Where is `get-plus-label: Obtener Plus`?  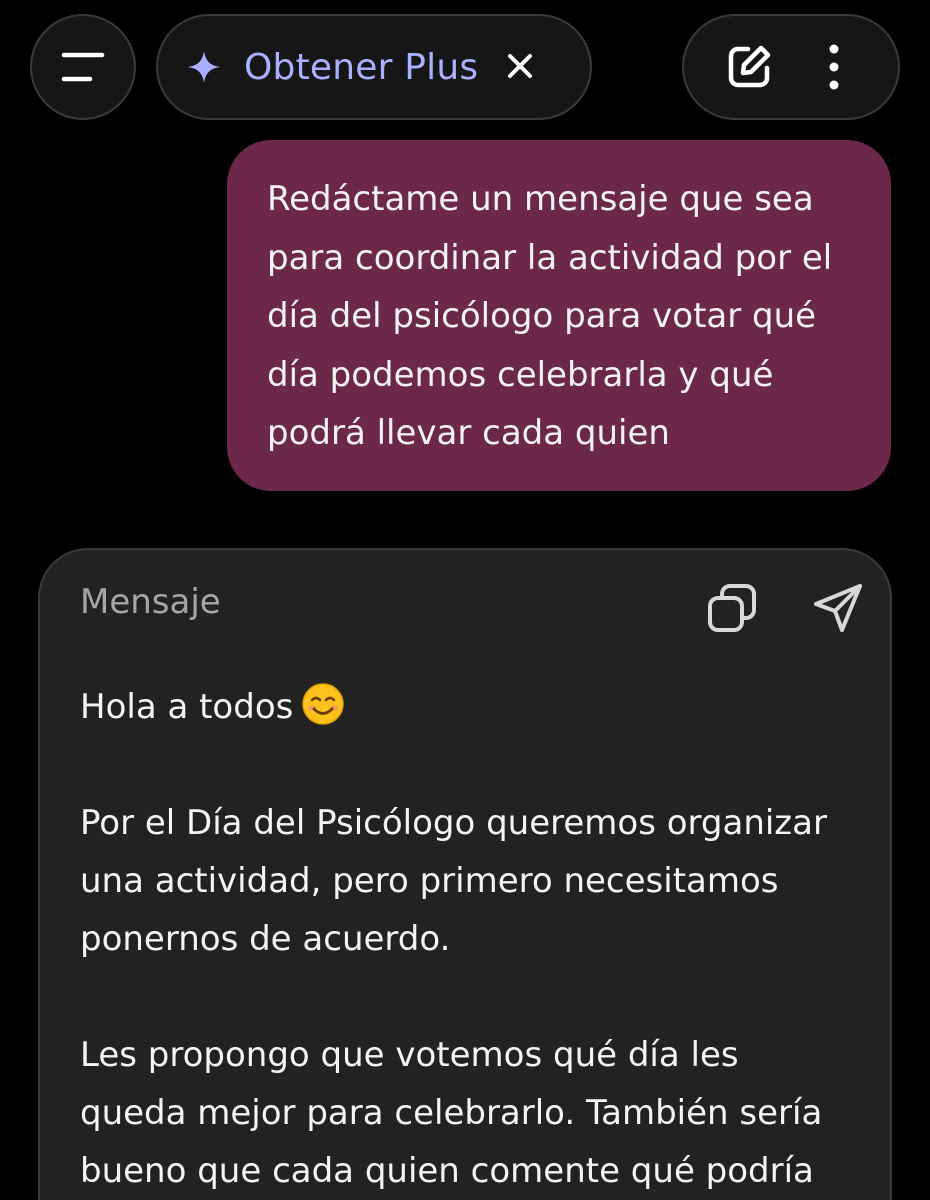 get-plus-label: Obtener Plus is located at coordinates (361, 67).